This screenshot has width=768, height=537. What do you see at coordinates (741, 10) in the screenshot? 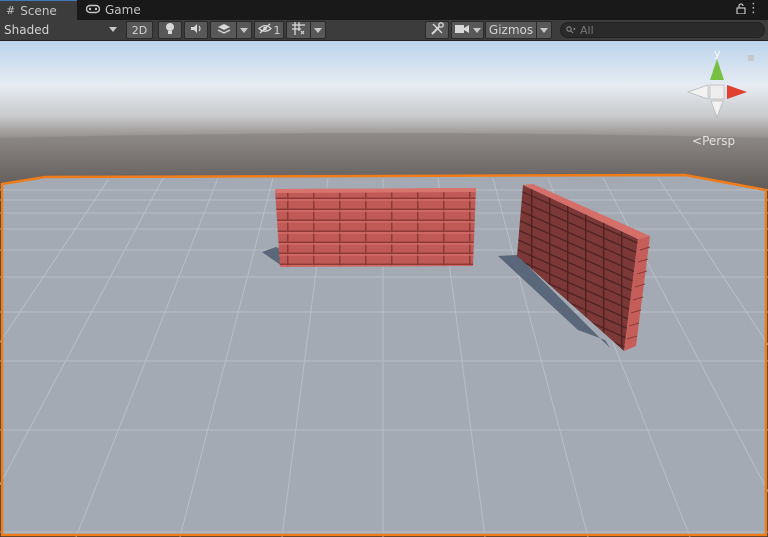
I see `lock-icon` at bounding box center [741, 10].